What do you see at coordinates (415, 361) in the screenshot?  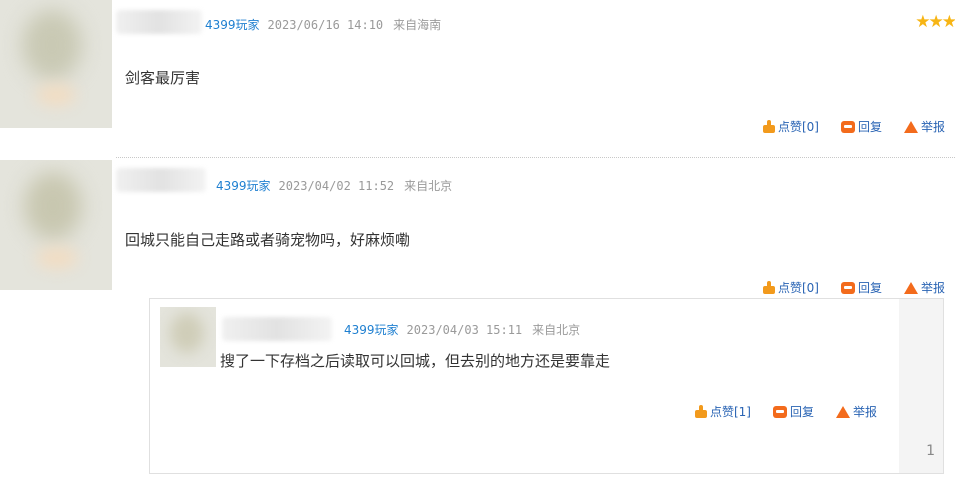 I see `reply-text: 搜了一下存档之后读取可以回城，但去别的地方还是要靠走` at bounding box center [415, 361].